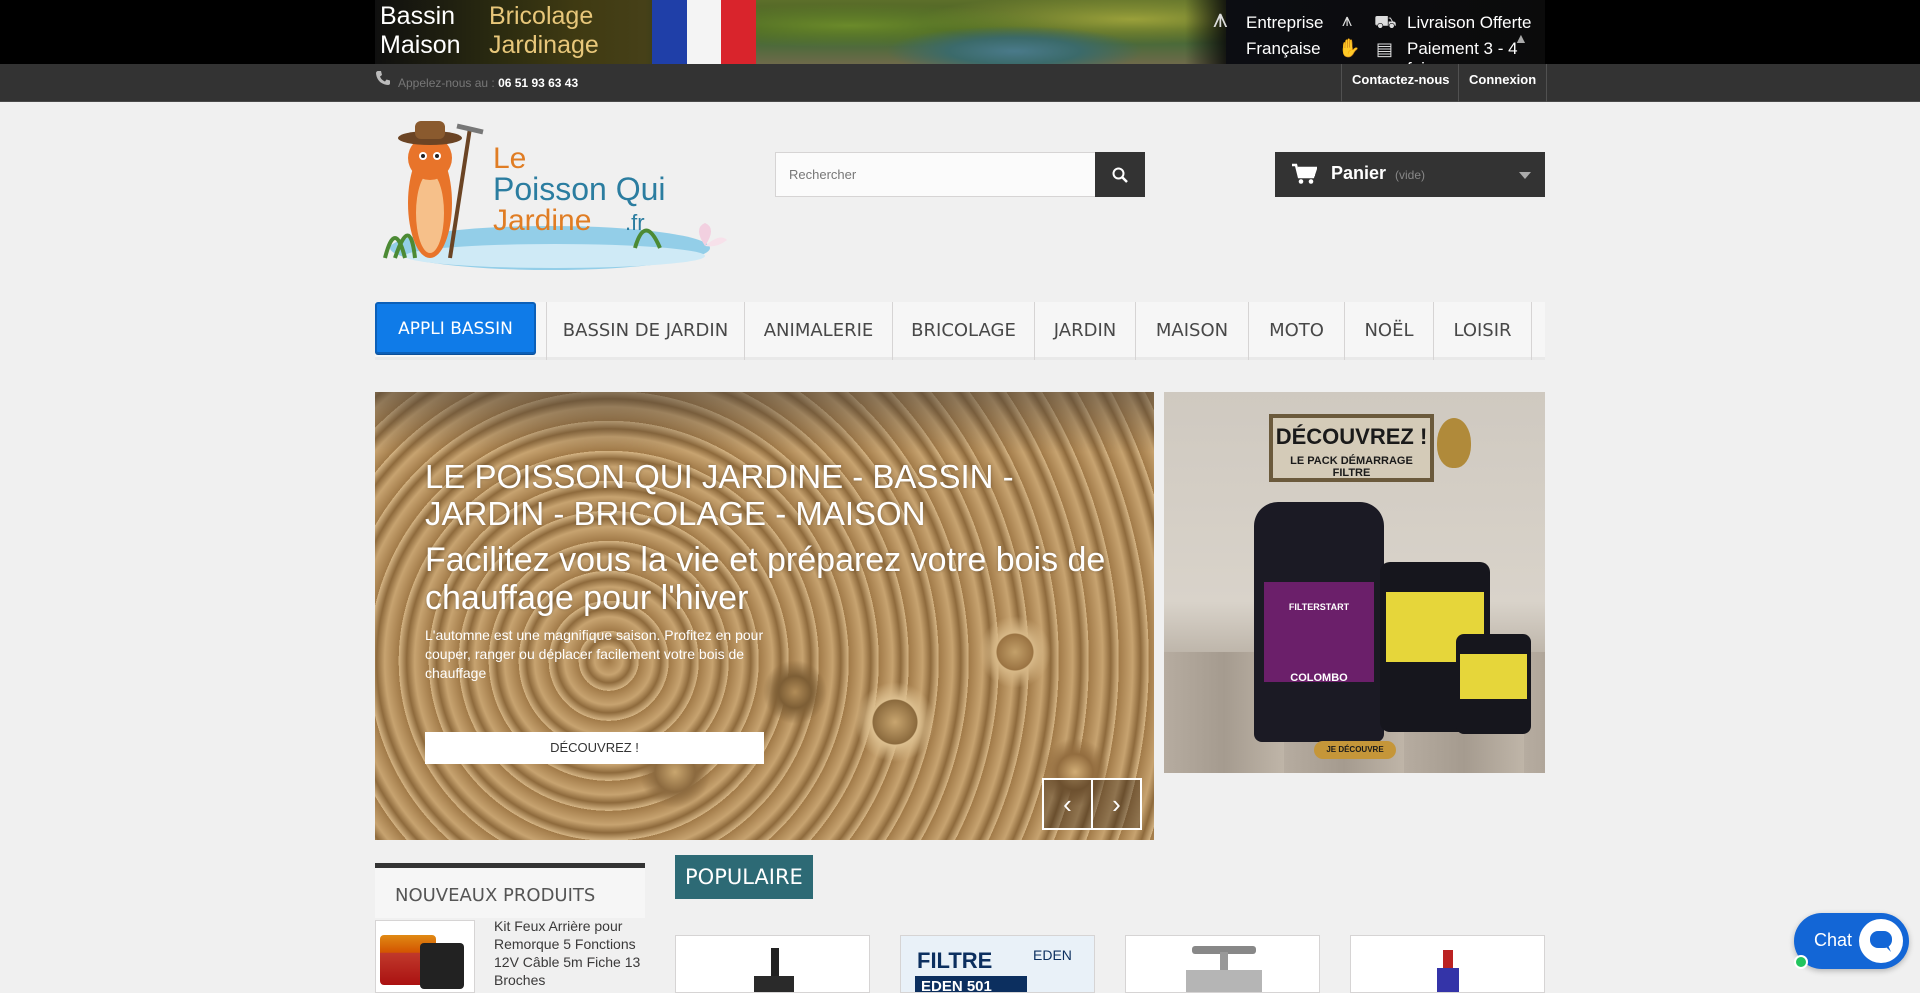 Image resolution: width=1920 pixels, height=993 pixels. Describe the element at coordinates (935, 174) in the screenshot. I see `search-input: Rechercher` at that location.